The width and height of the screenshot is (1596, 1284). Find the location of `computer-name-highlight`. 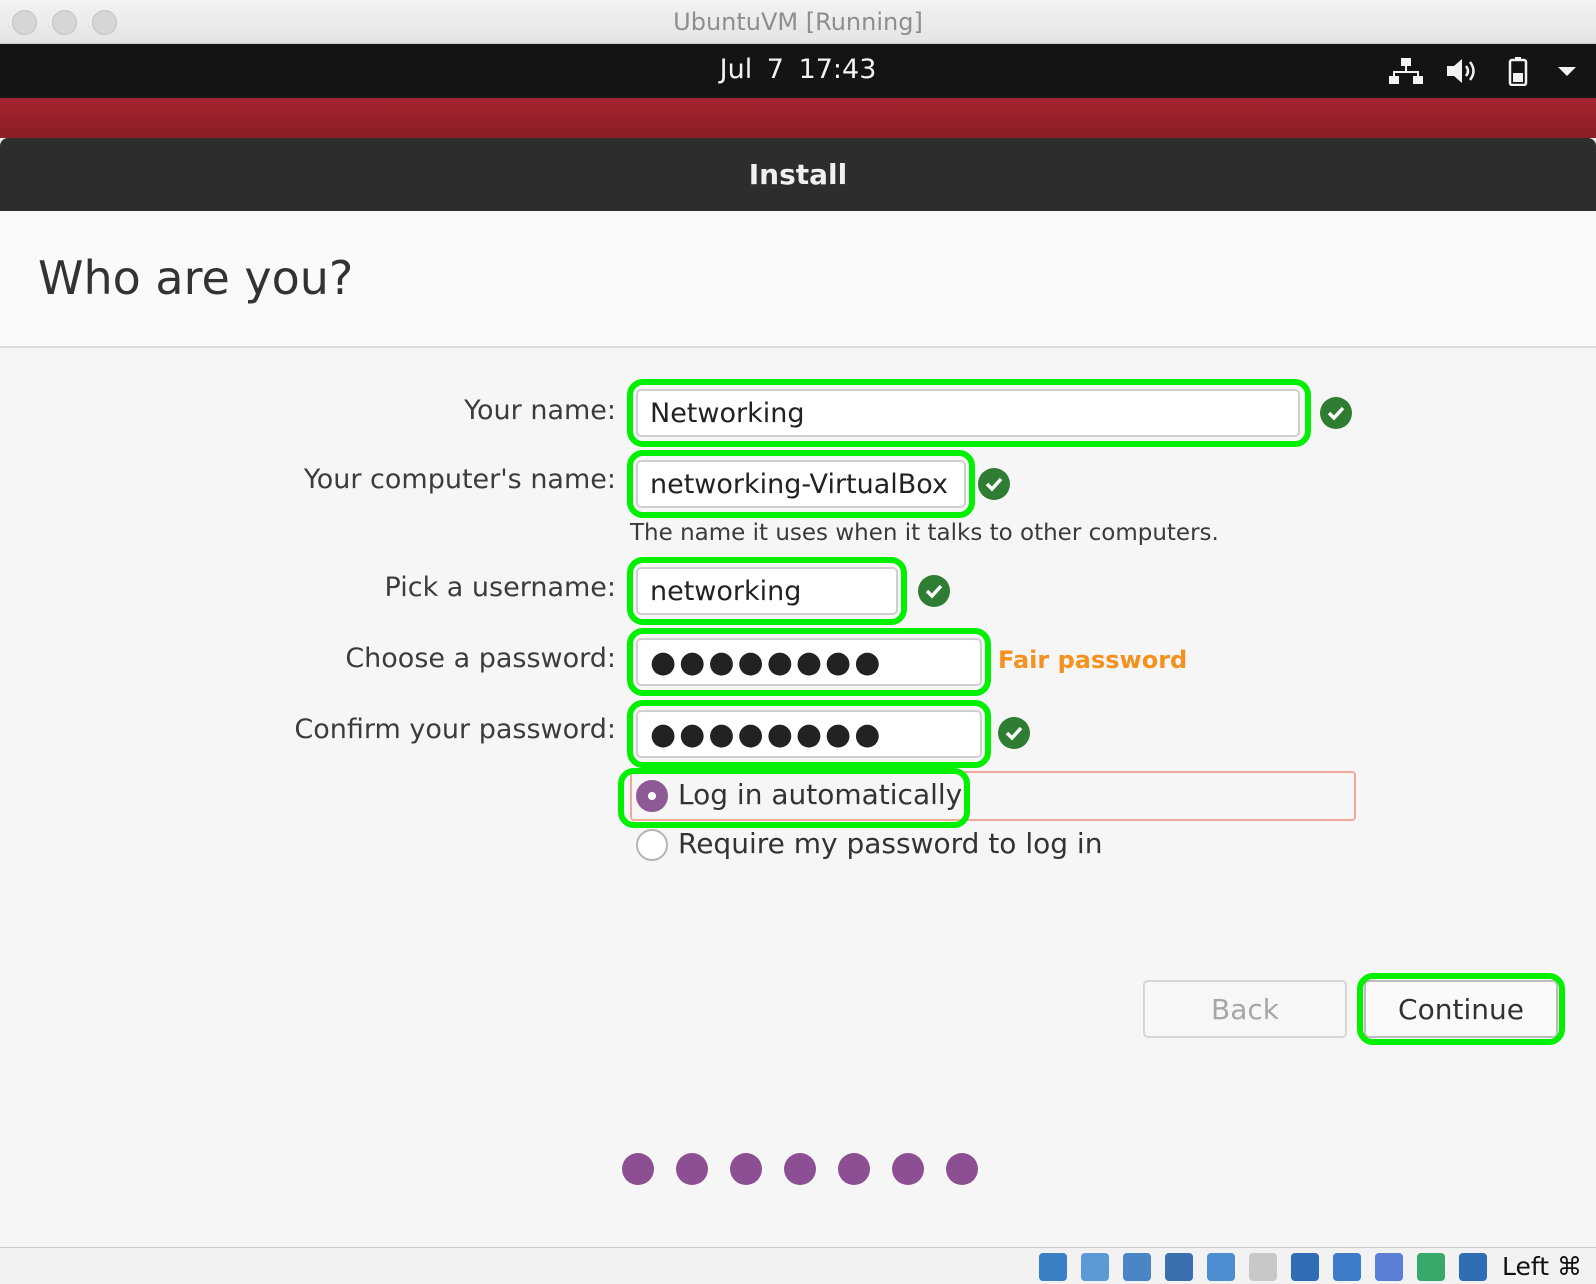

computer-name-highlight is located at coordinates (801, 484).